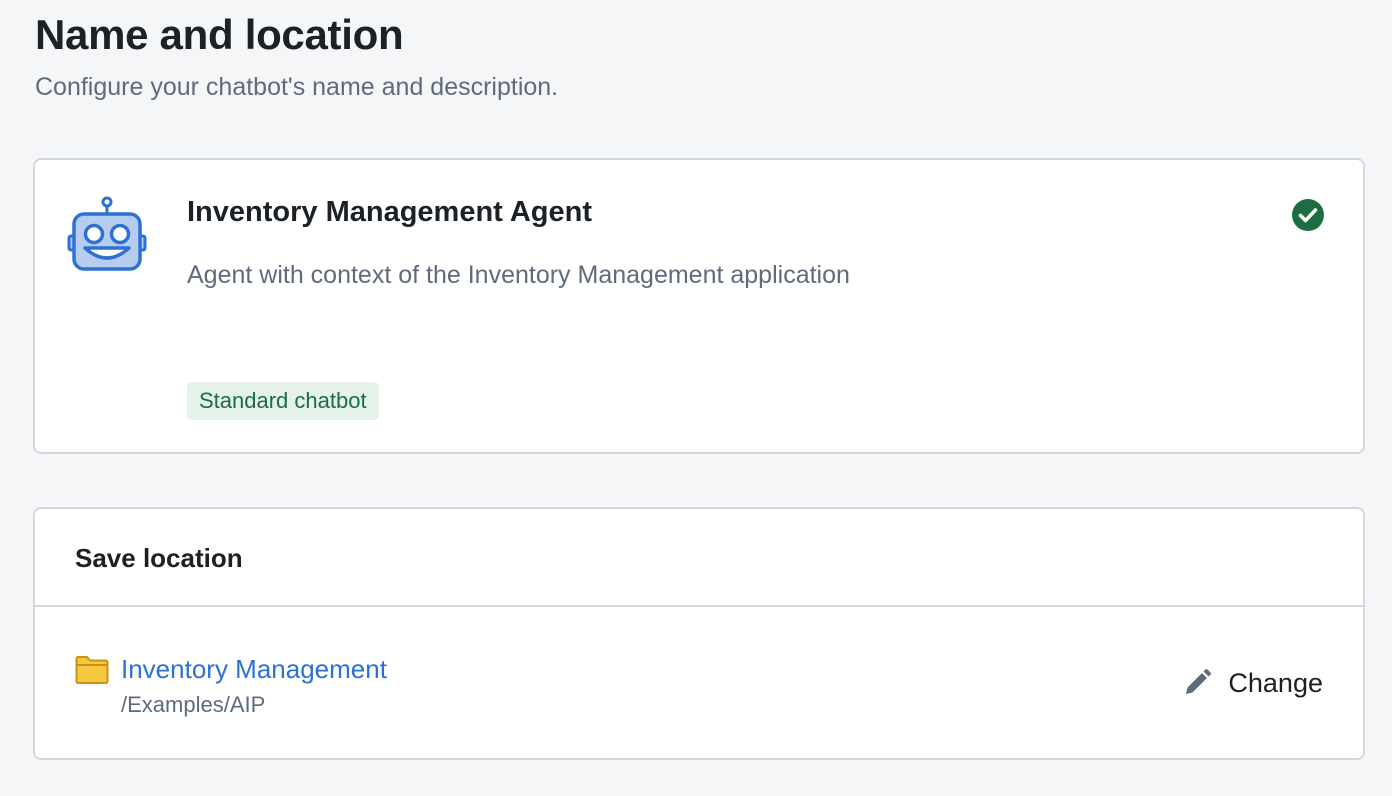 The image size is (1392, 796). I want to click on check-circle-icon, so click(1308, 215).